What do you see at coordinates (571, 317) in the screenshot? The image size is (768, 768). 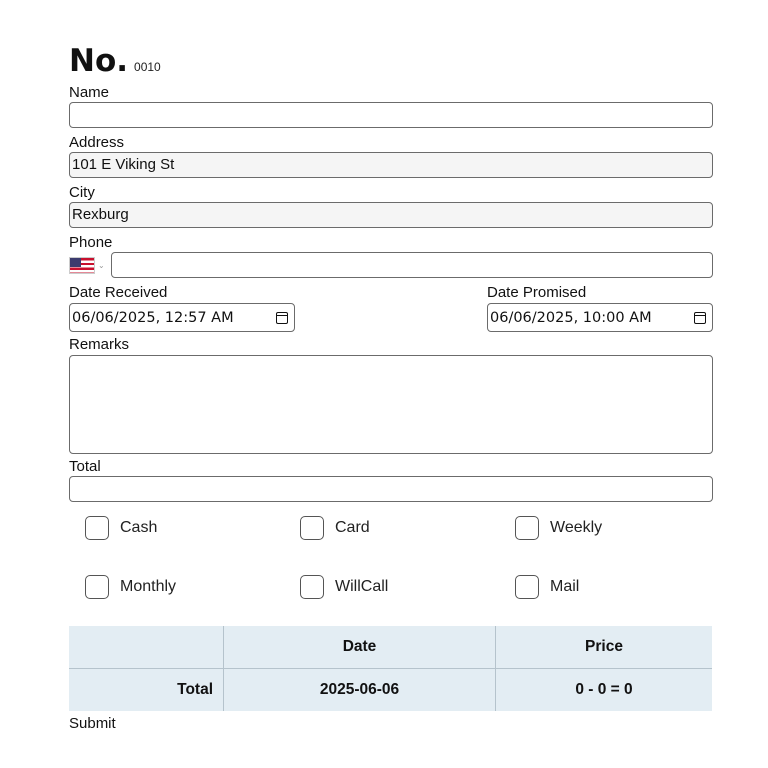 I see `date-promised-value: 06/06/2025, 10:00 AM` at bounding box center [571, 317].